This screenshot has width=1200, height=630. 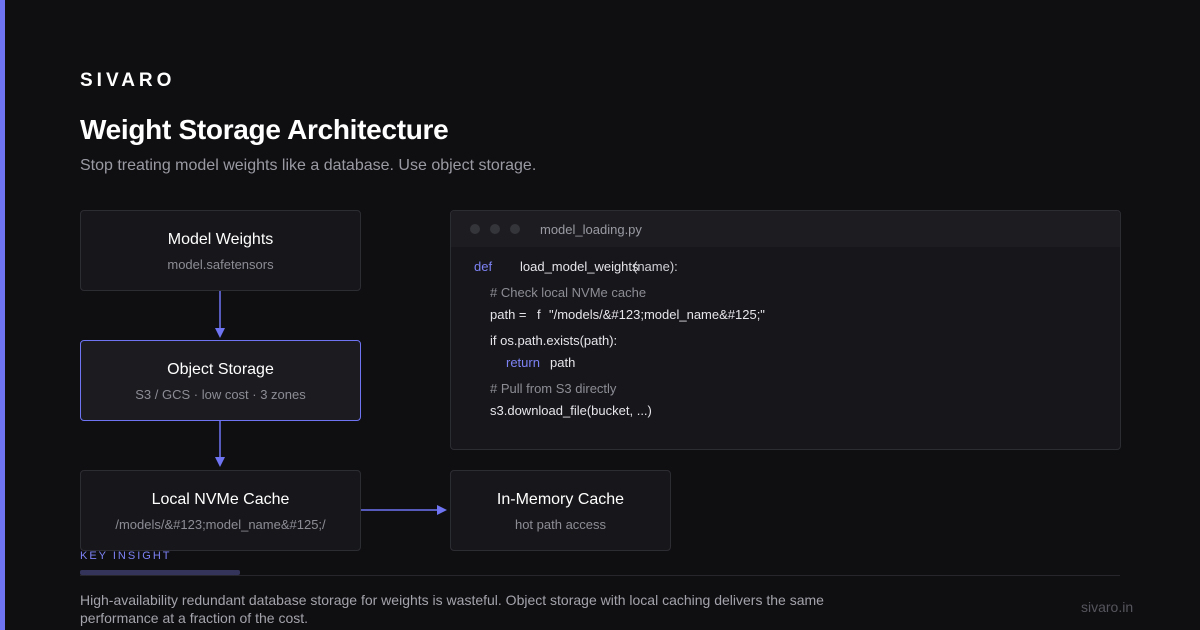 I want to click on code-if-line: if os.path.exists(path):, so click(x=554, y=340).